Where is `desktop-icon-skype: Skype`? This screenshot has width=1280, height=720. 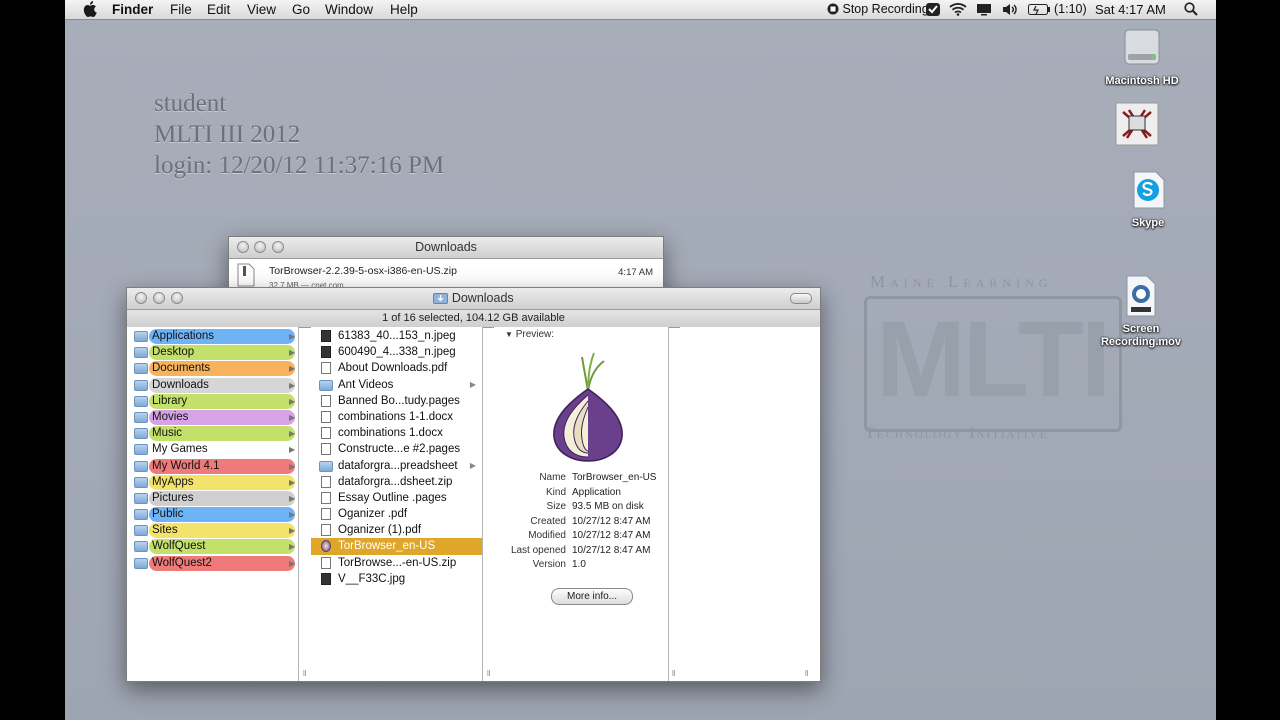 desktop-icon-skype: Skype is located at coordinates (1148, 199).